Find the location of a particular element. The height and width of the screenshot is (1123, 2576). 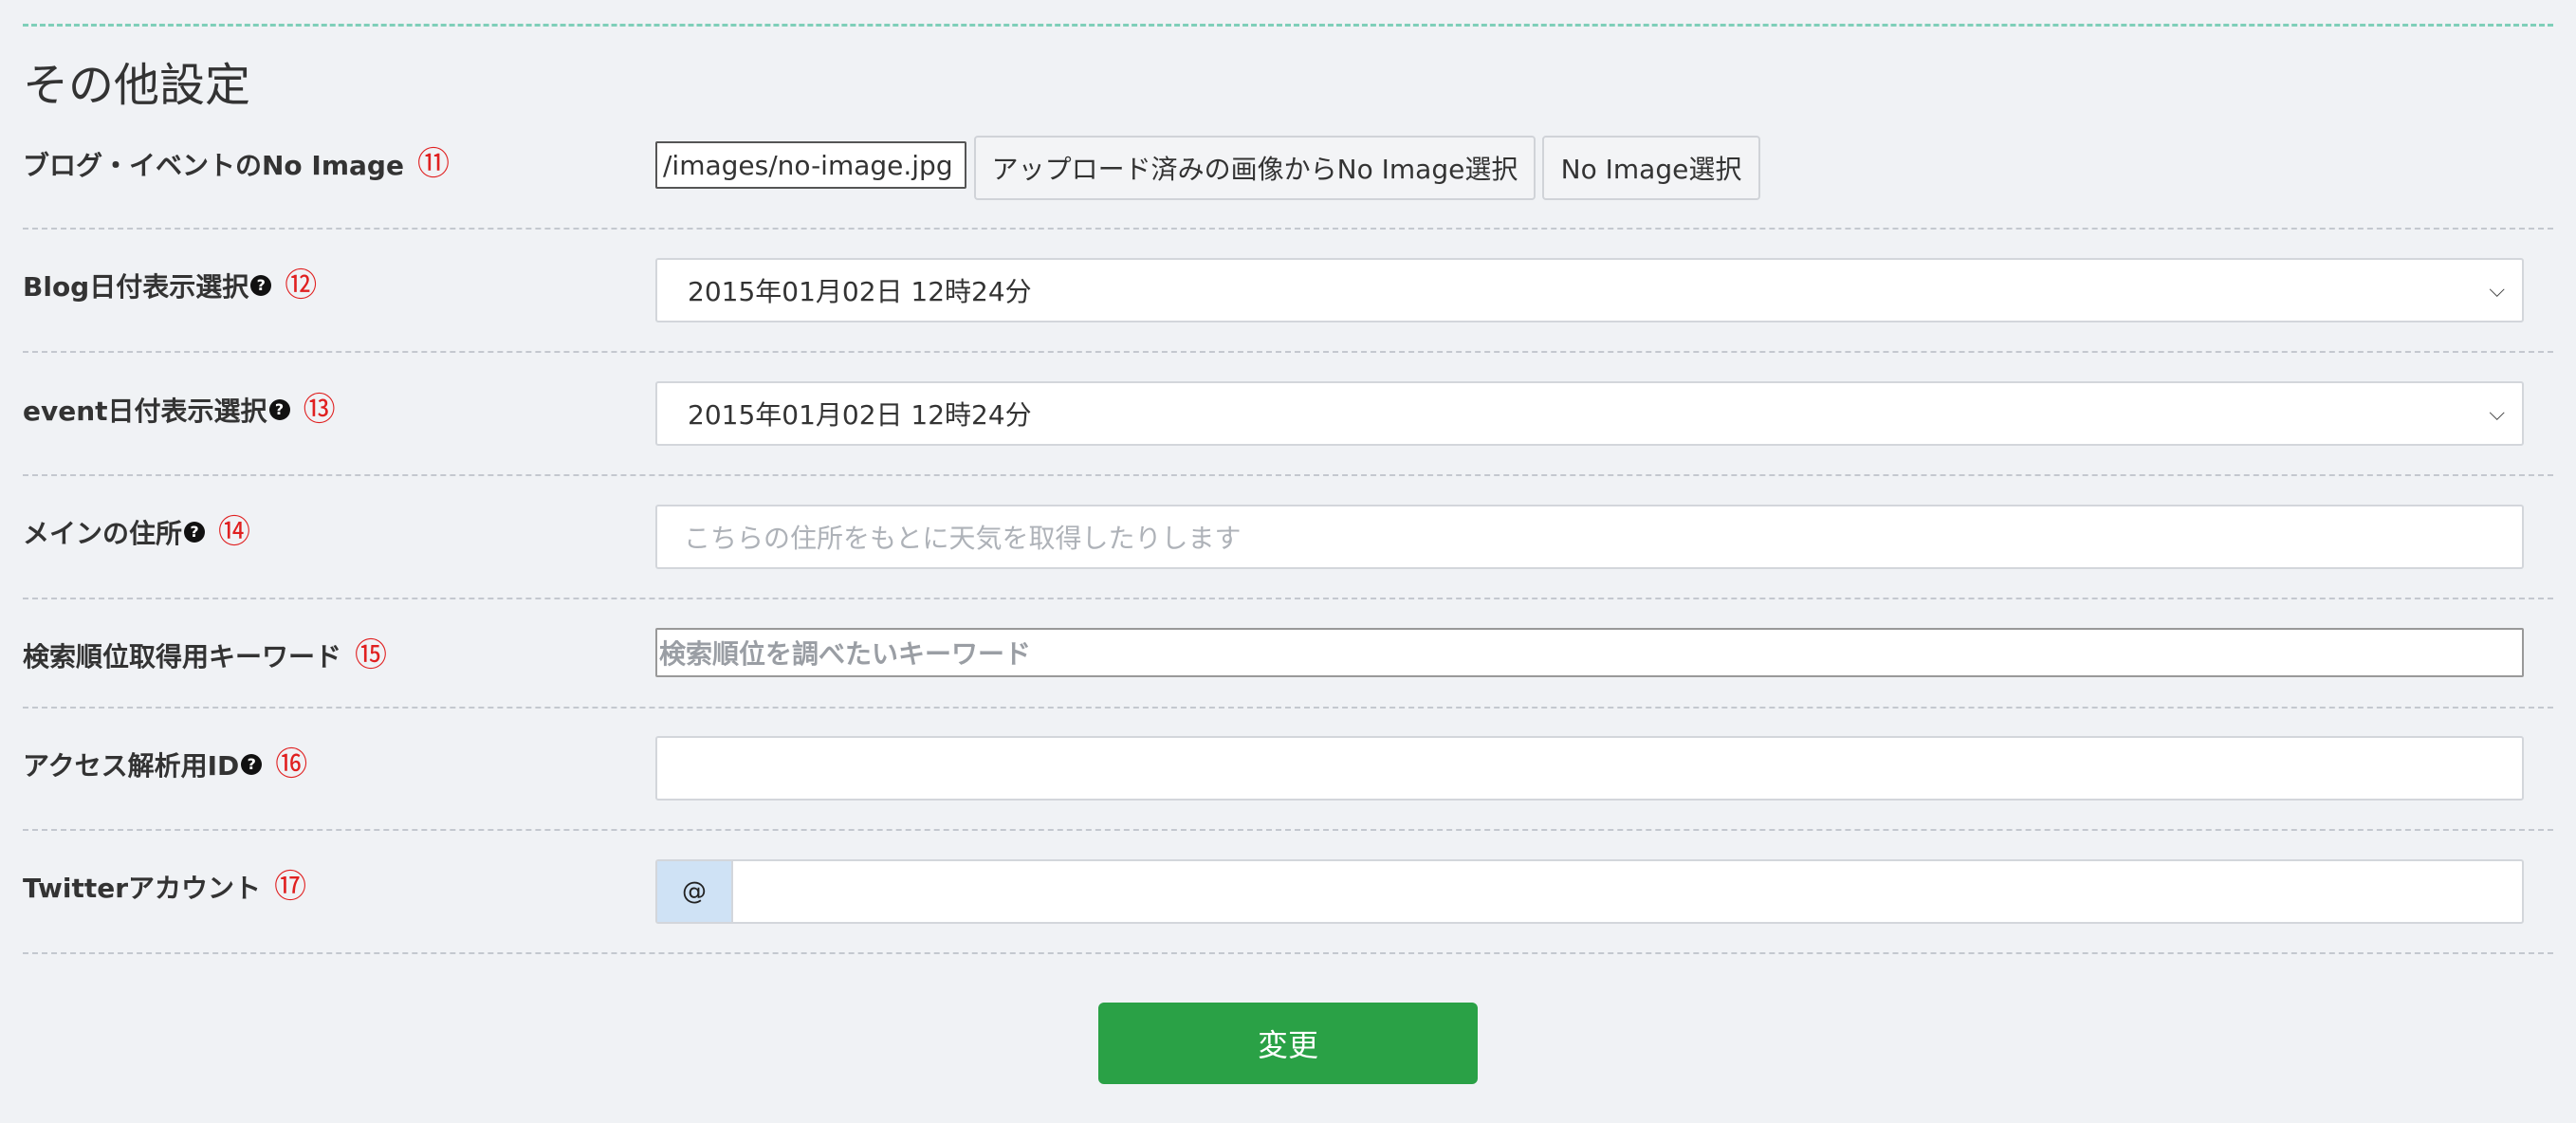

blog-date-format-value: 2015年01月02日 12時24分 is located at coordinates (860, 291).